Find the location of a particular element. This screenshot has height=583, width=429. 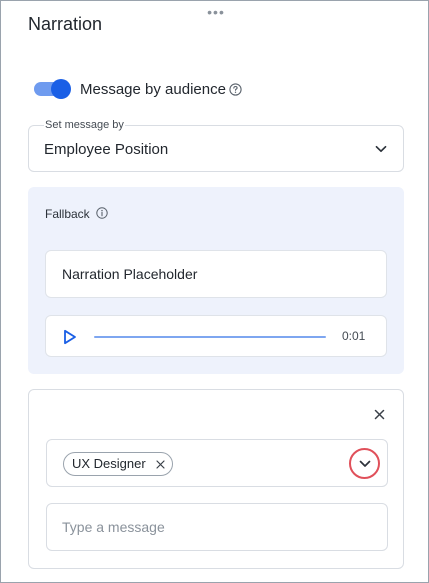

message-by-audience-toggle is located at coordinates (53, 89).